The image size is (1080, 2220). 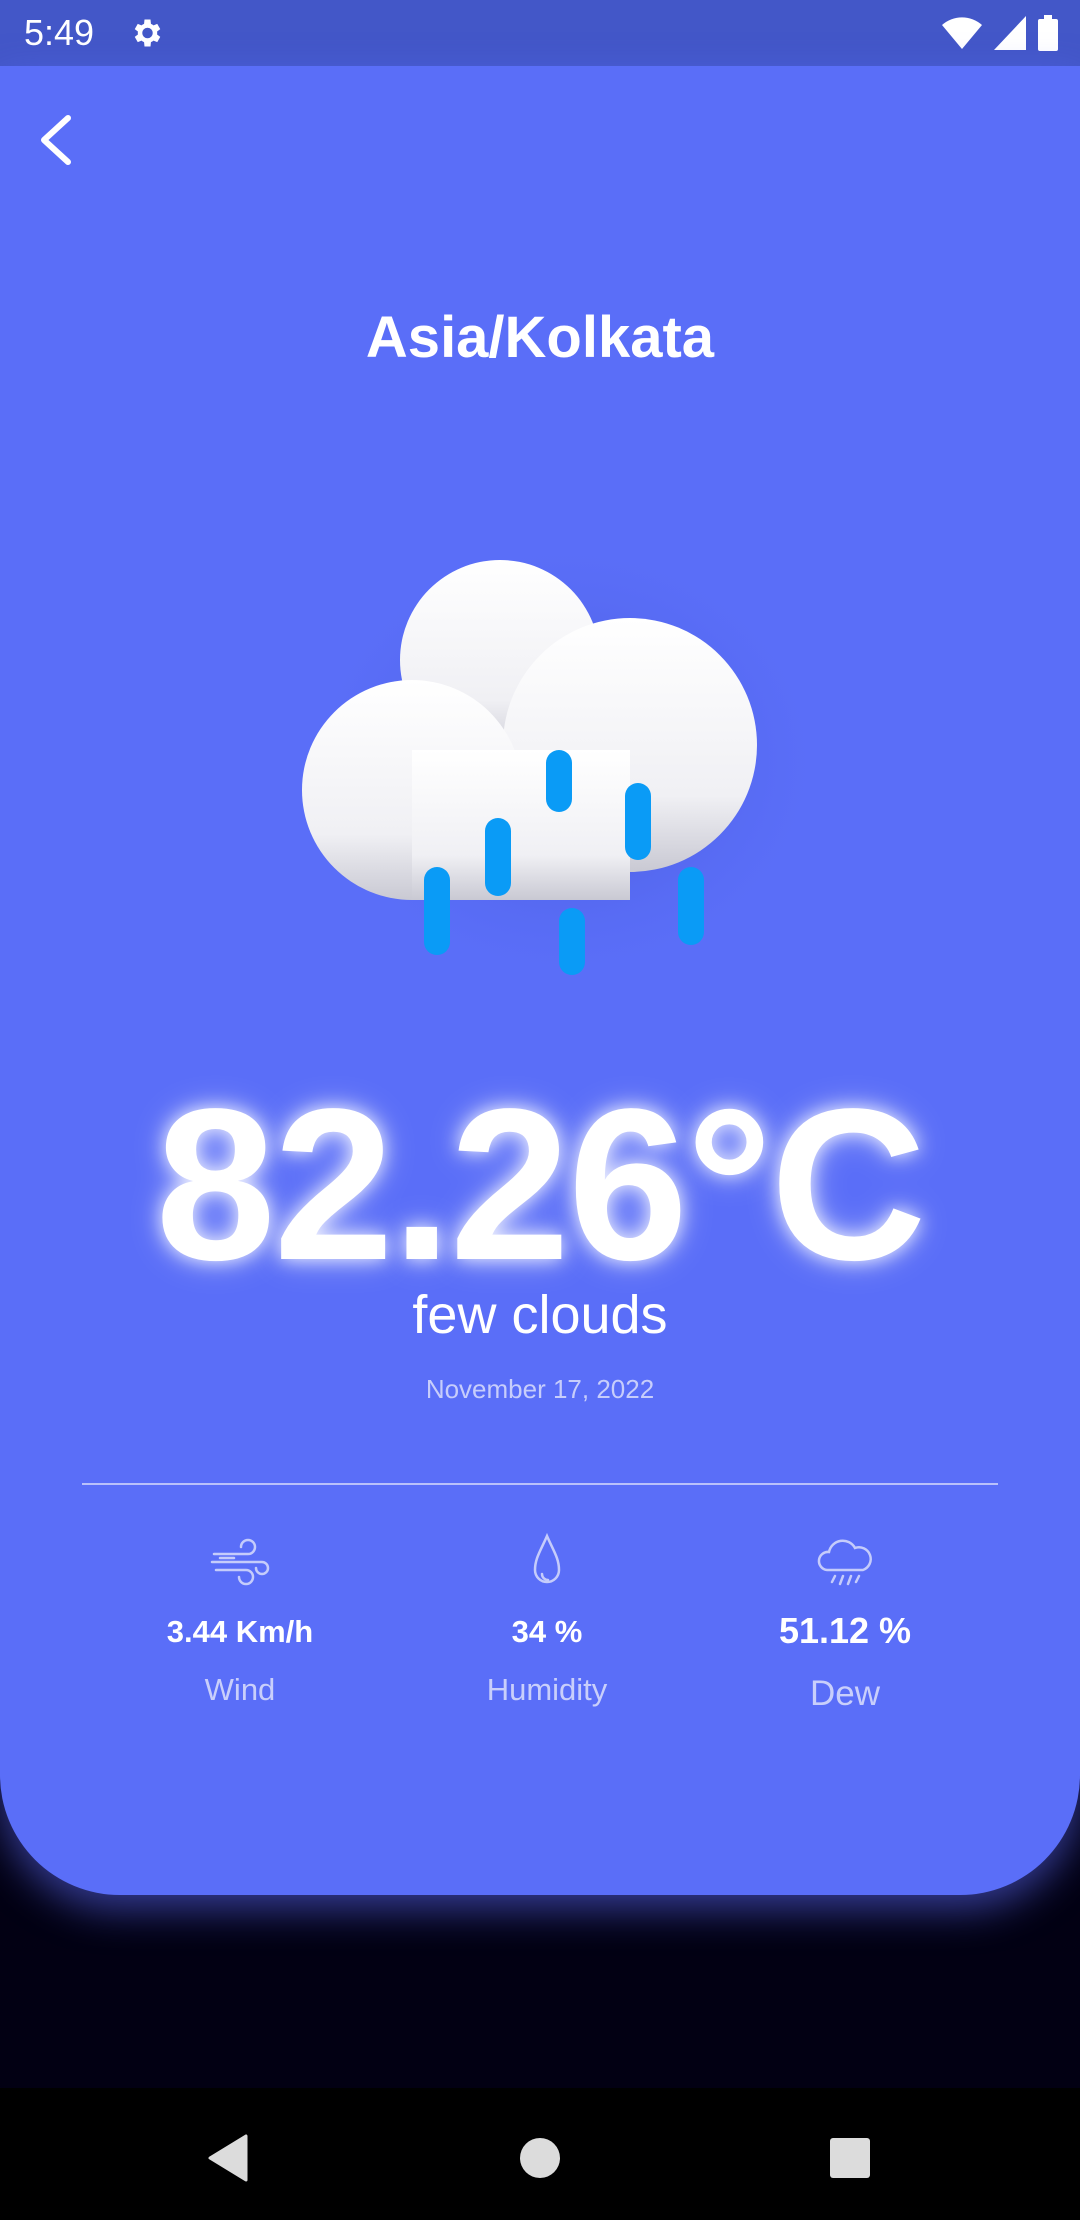 What do you see at coordinates (844, 1562) in the screenshot?
I see `rain-cloud-outline-icon` at bounding box center [844, 1562].